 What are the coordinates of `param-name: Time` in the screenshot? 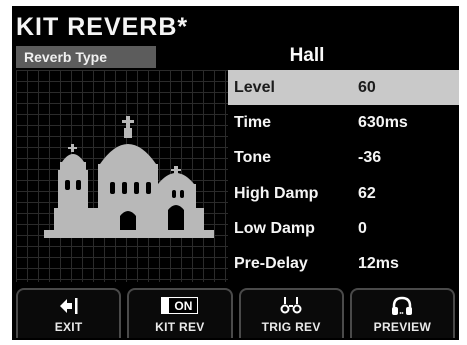 It's located at (253, 122).